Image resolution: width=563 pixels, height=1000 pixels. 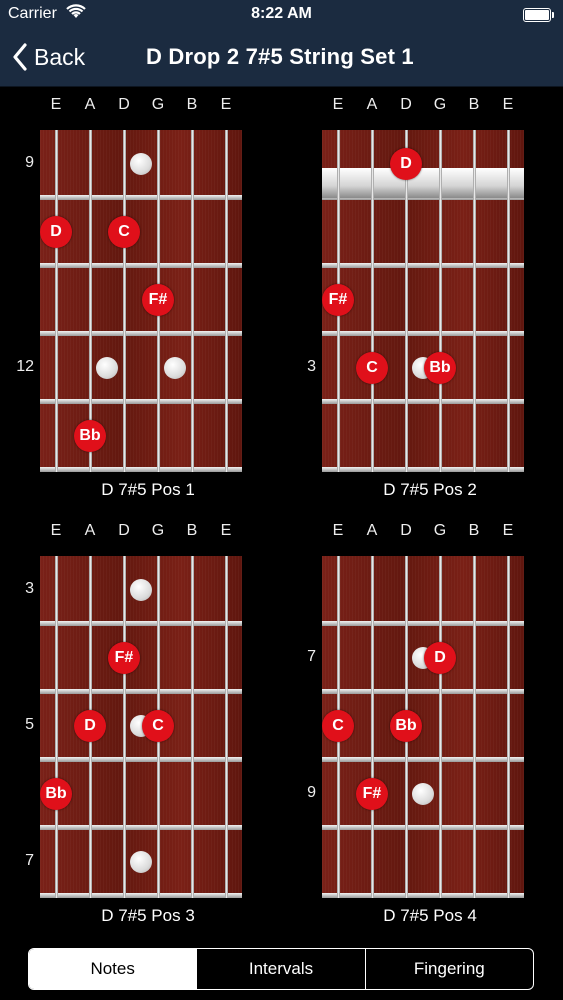 What do you see at coordinates (430, 489) in the screenshot?
I see `diagram-caption: D 7#5 Pos 2` at bounding box center [430, 489].